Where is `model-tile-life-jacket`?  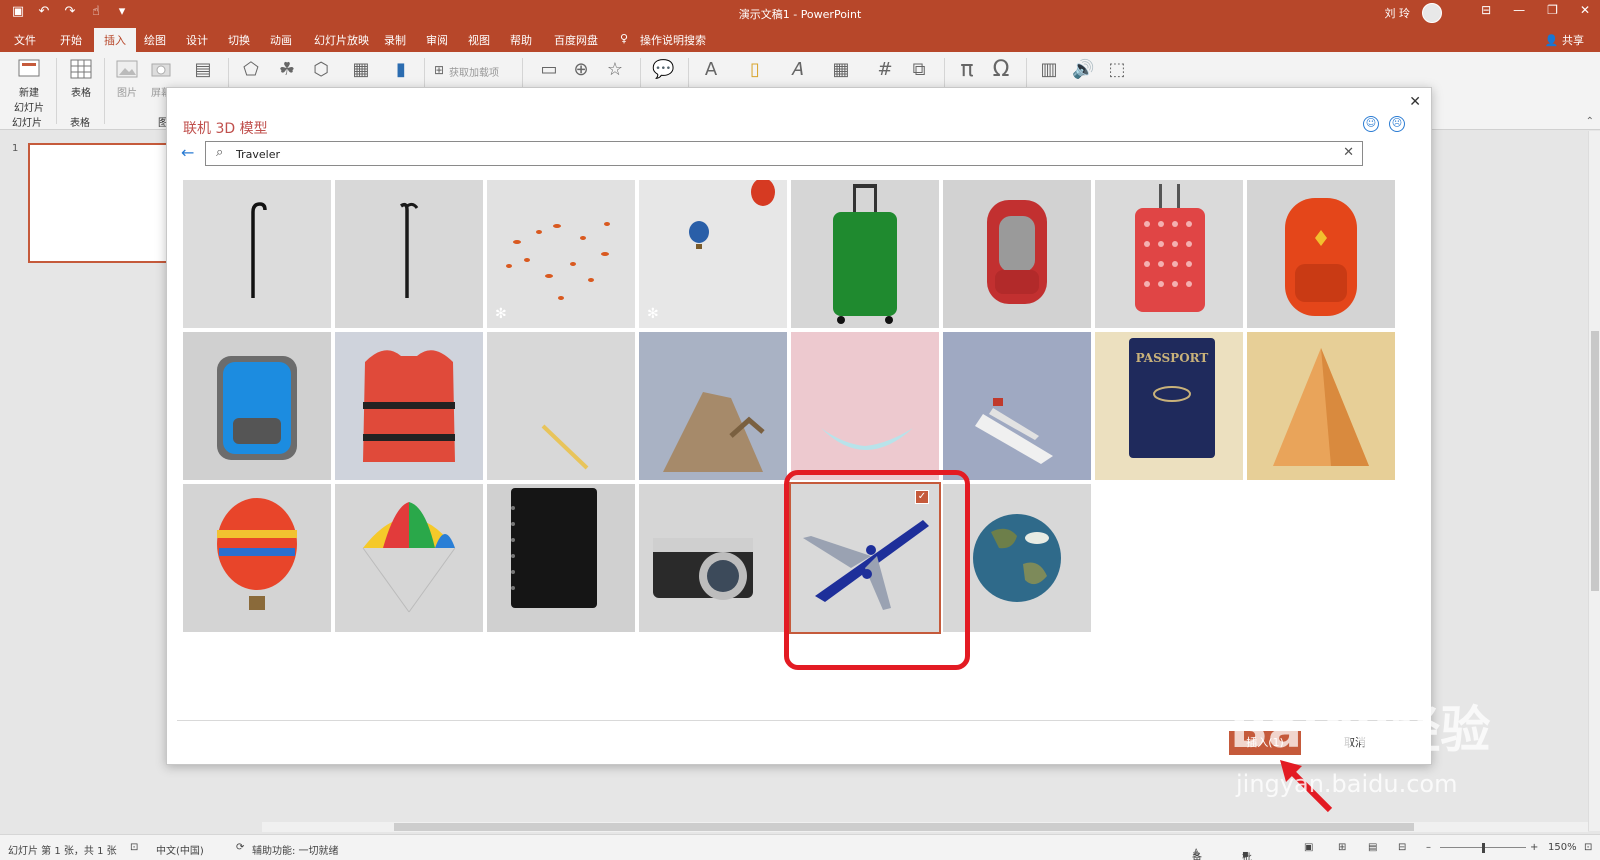 model-tile-life-jacket is located at coordinates (409, 406).